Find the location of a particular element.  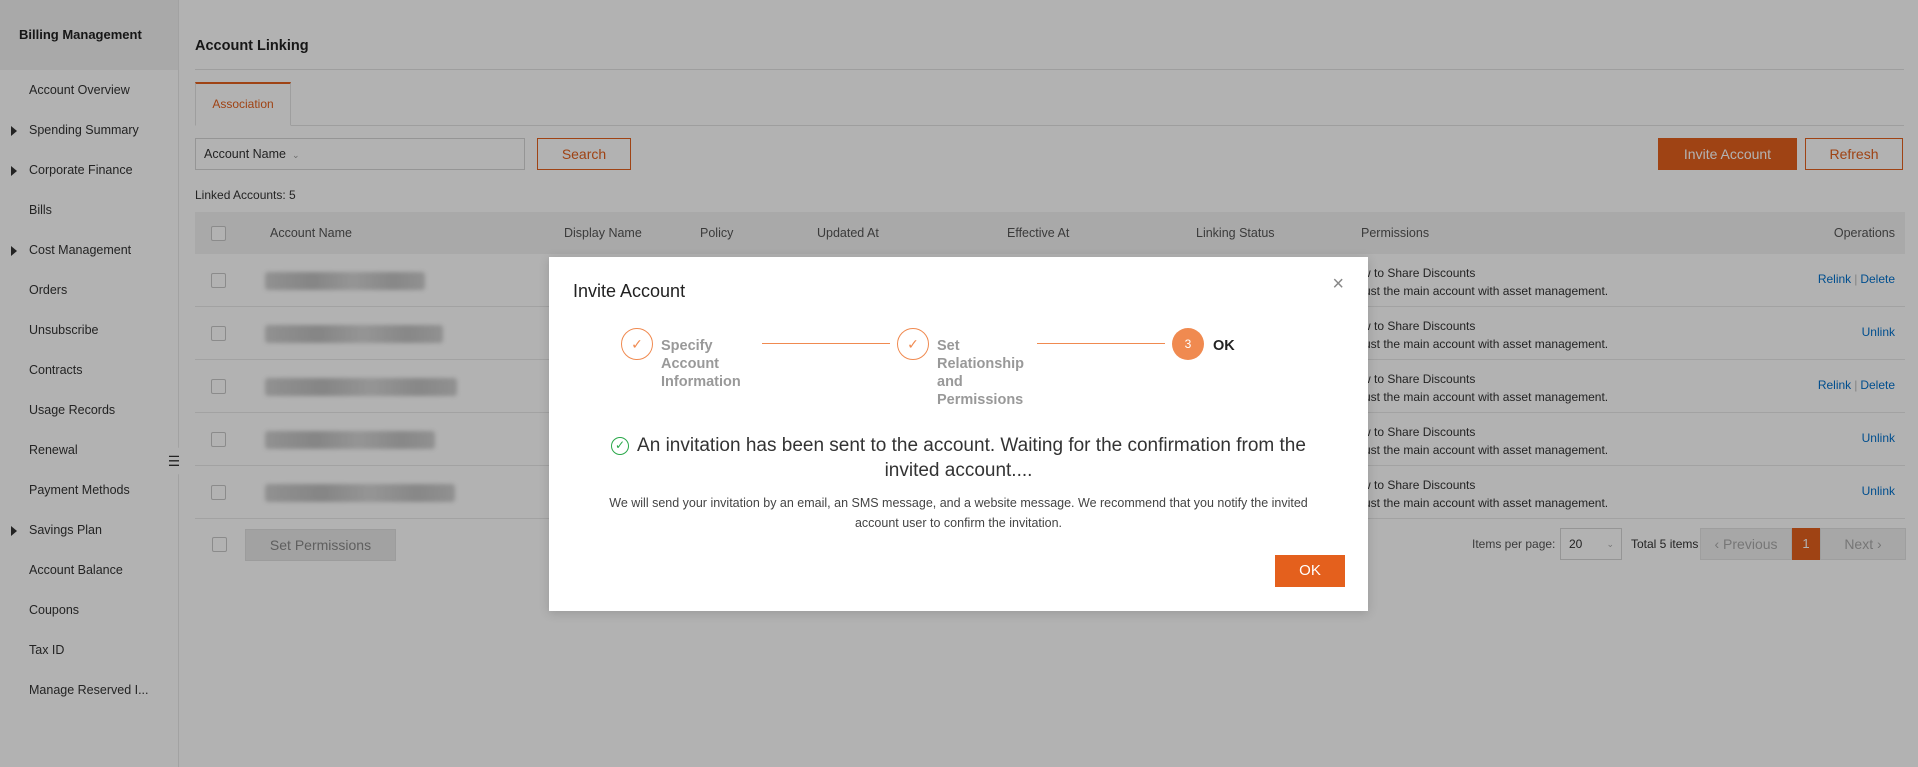

dialog-title: Invite Account is located at coordinates (629, 291).